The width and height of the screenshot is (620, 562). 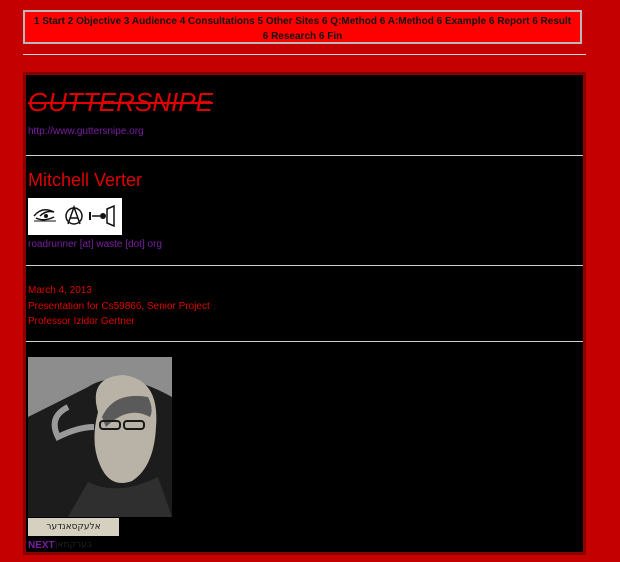 I want to click on site-title: GUTTERSNIPE, so click(x=120, y=102).